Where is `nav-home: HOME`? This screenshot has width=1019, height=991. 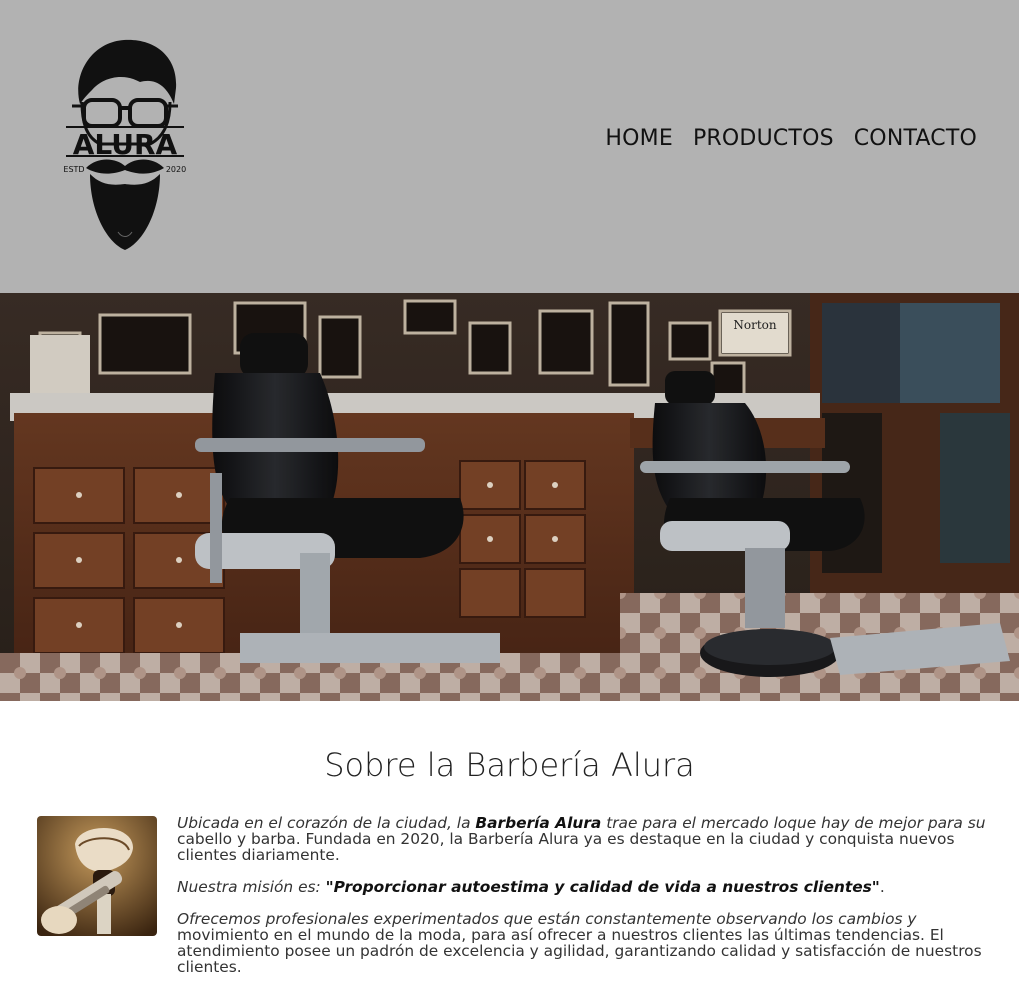 nav-home: HOME is located at coordinates (639, 138).